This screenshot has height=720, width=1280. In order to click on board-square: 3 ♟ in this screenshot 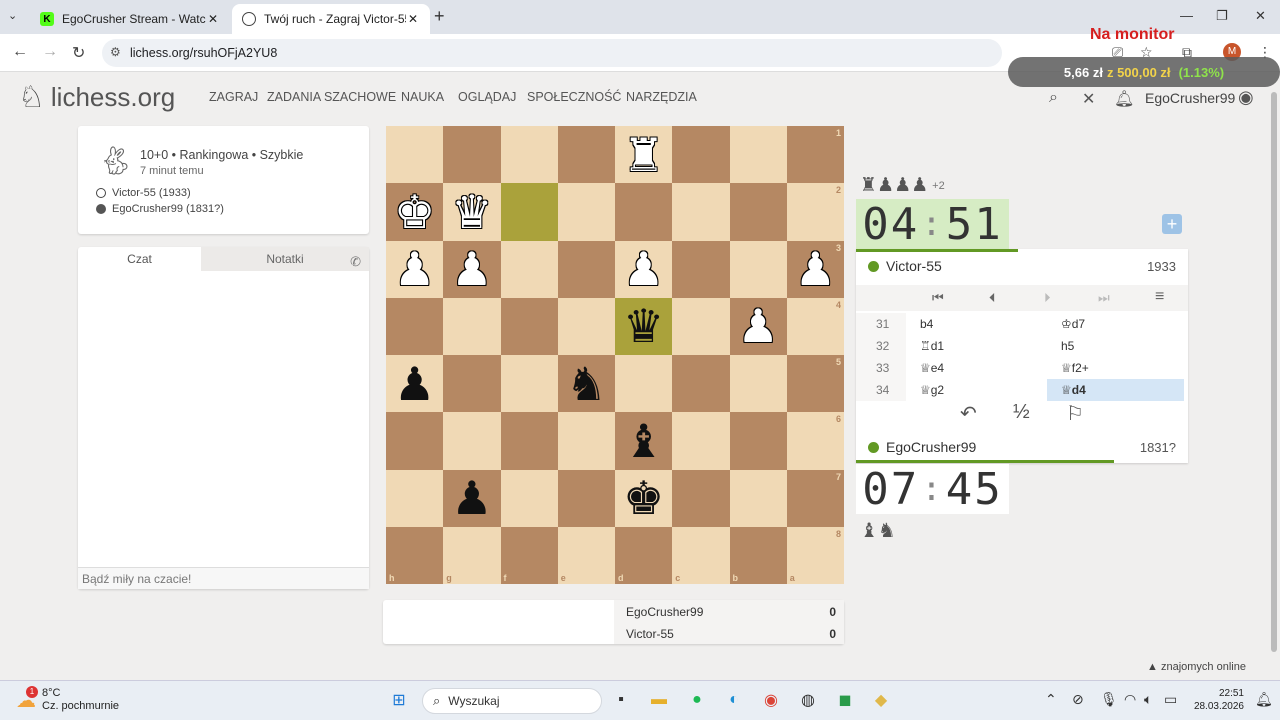, I will do `click(815, 269)`.